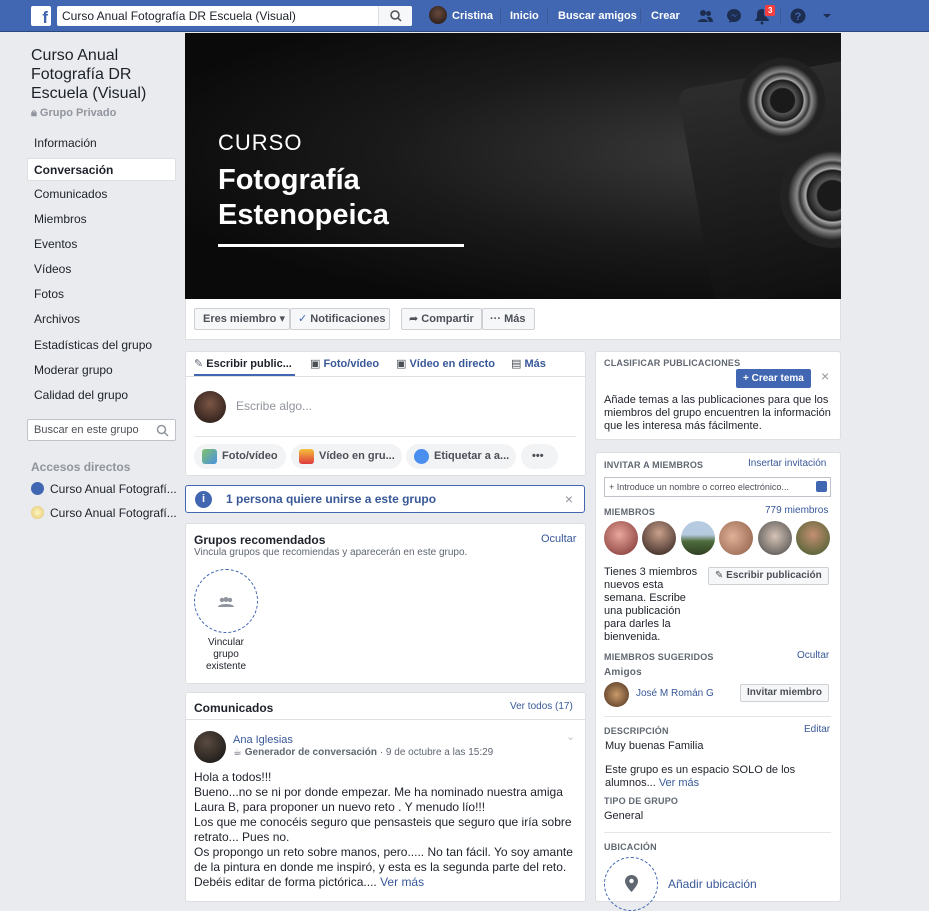 This screenshot has height=911, width=929. What do you see at coordinates (712, 884) in the screenshot?
I see `add-location-link: Añadir ubicación` at bounding box center [712, 884].